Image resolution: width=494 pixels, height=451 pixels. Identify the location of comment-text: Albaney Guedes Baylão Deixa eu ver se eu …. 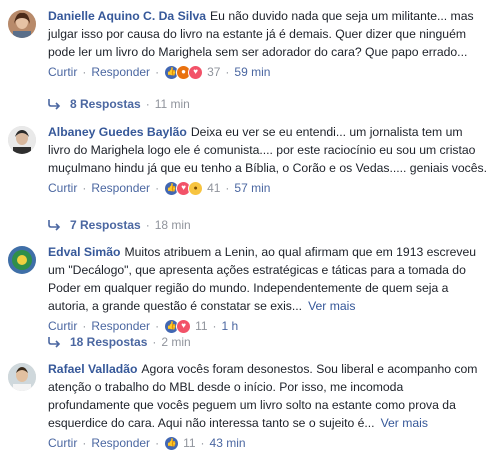
(268, 150).